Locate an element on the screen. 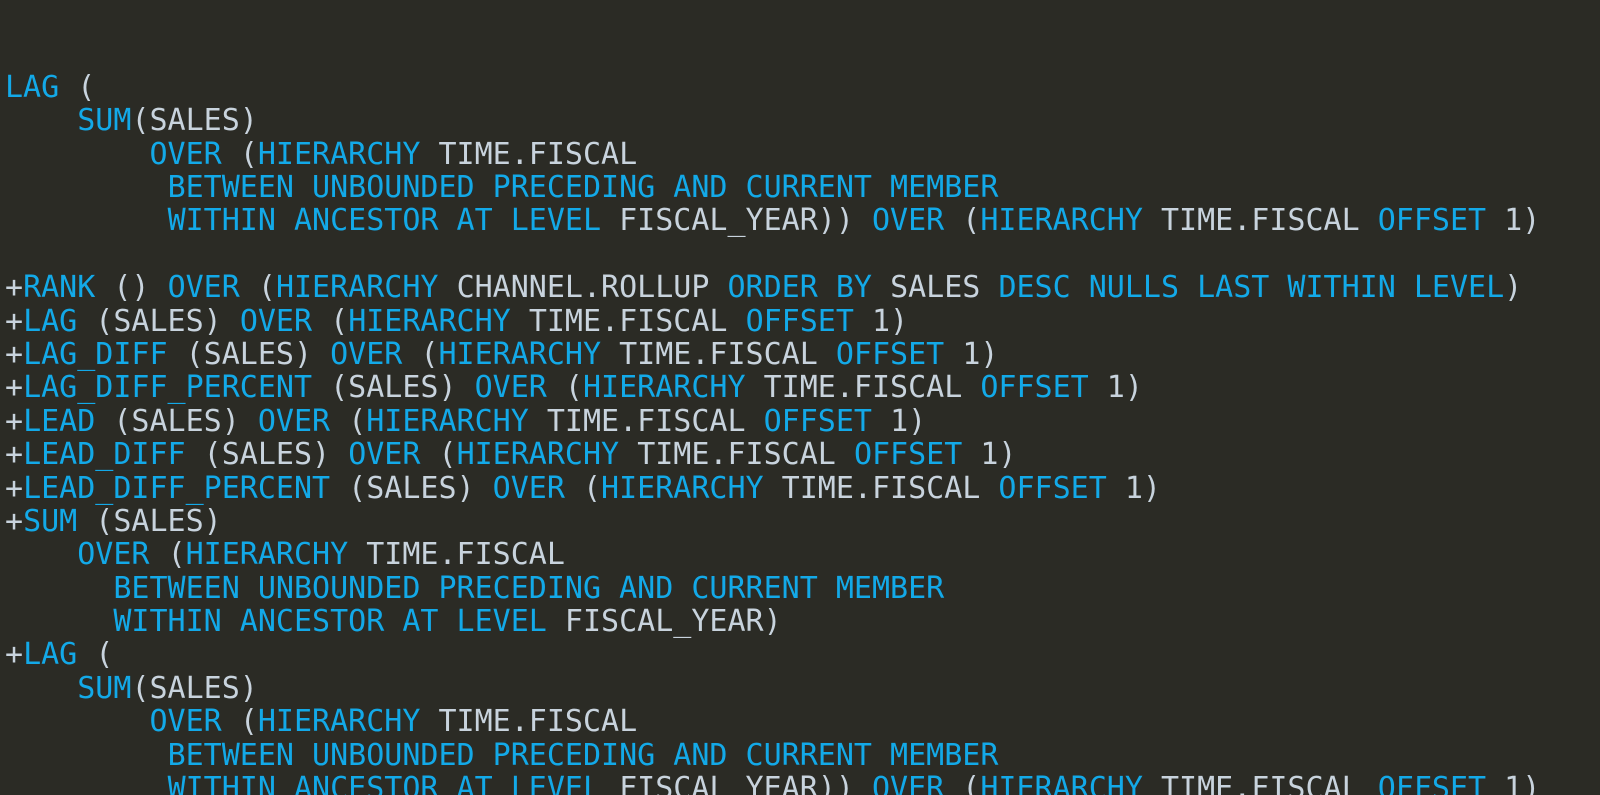  code-token-kw: LEAD_DIFF is located at coordinates (104, 455).